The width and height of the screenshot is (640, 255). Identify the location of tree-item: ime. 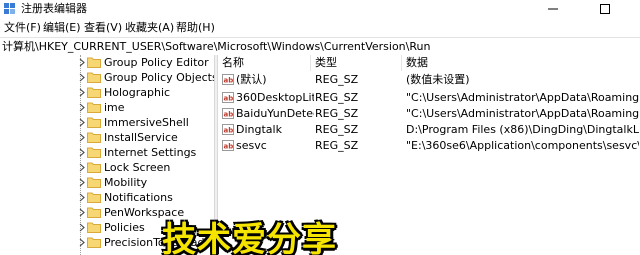
(107, 107).